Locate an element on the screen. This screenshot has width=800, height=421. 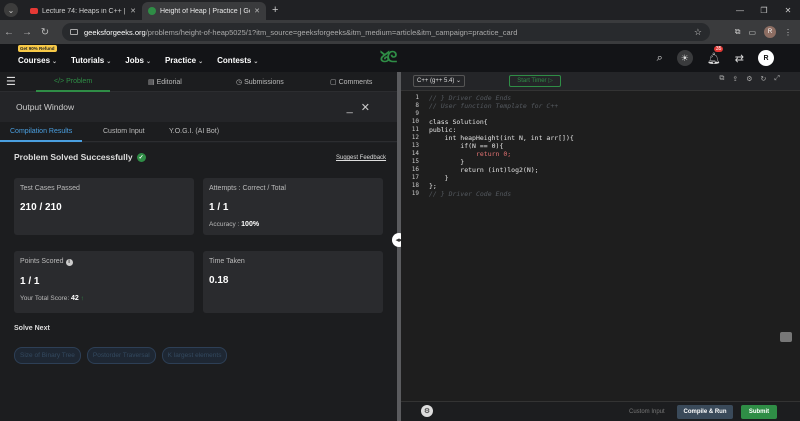
profile-avatar: R is located at coordinates (770, 32).